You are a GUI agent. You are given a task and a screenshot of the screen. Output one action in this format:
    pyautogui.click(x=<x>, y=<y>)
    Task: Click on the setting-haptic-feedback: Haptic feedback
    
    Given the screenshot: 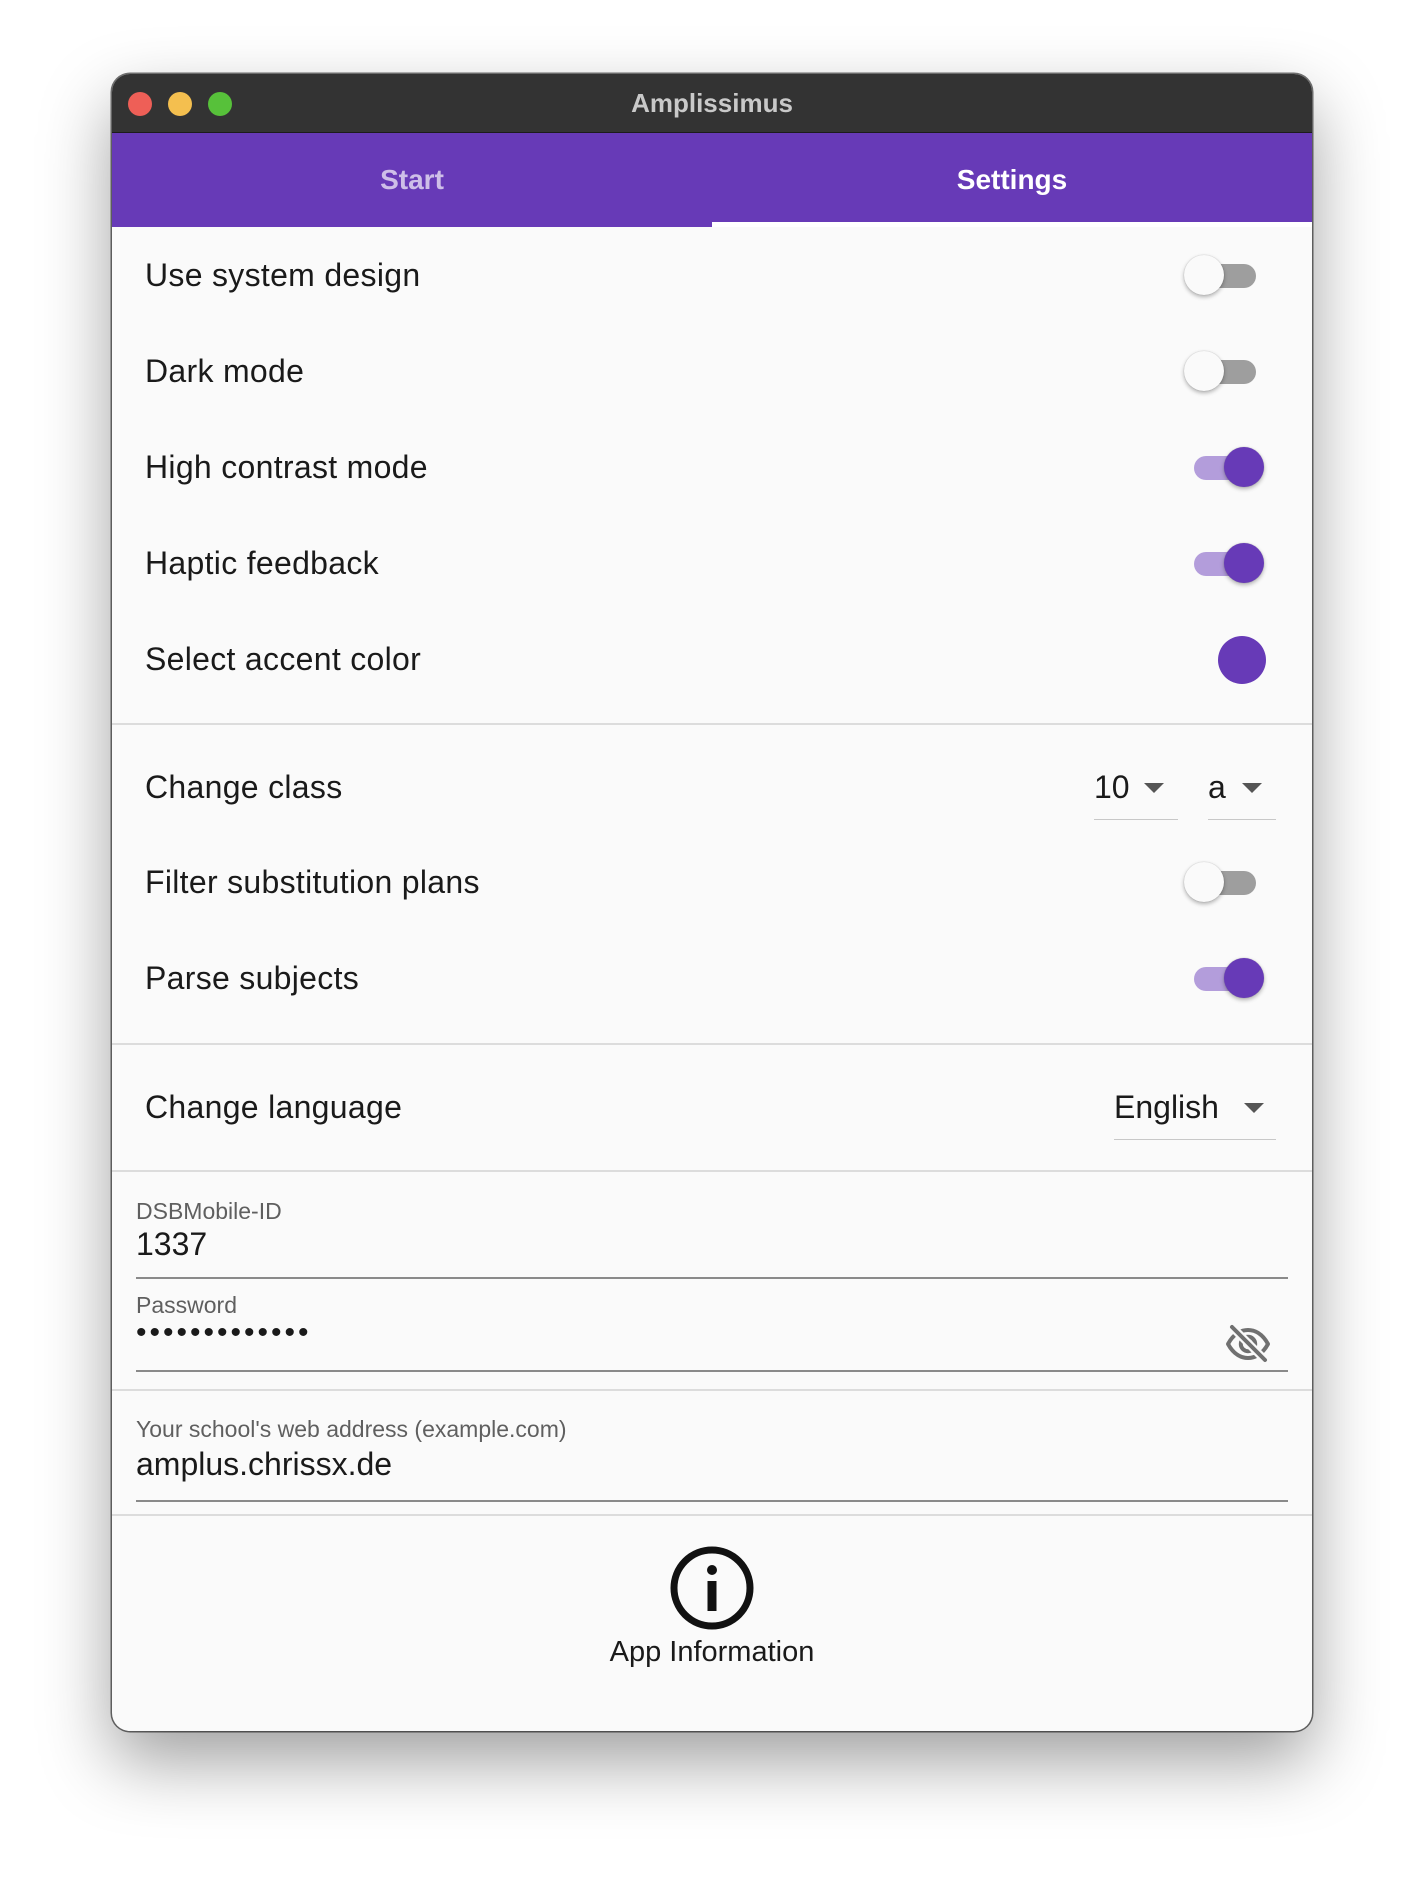 What is the action you would take?
    pyautogui.click(x=712, y=563)
    